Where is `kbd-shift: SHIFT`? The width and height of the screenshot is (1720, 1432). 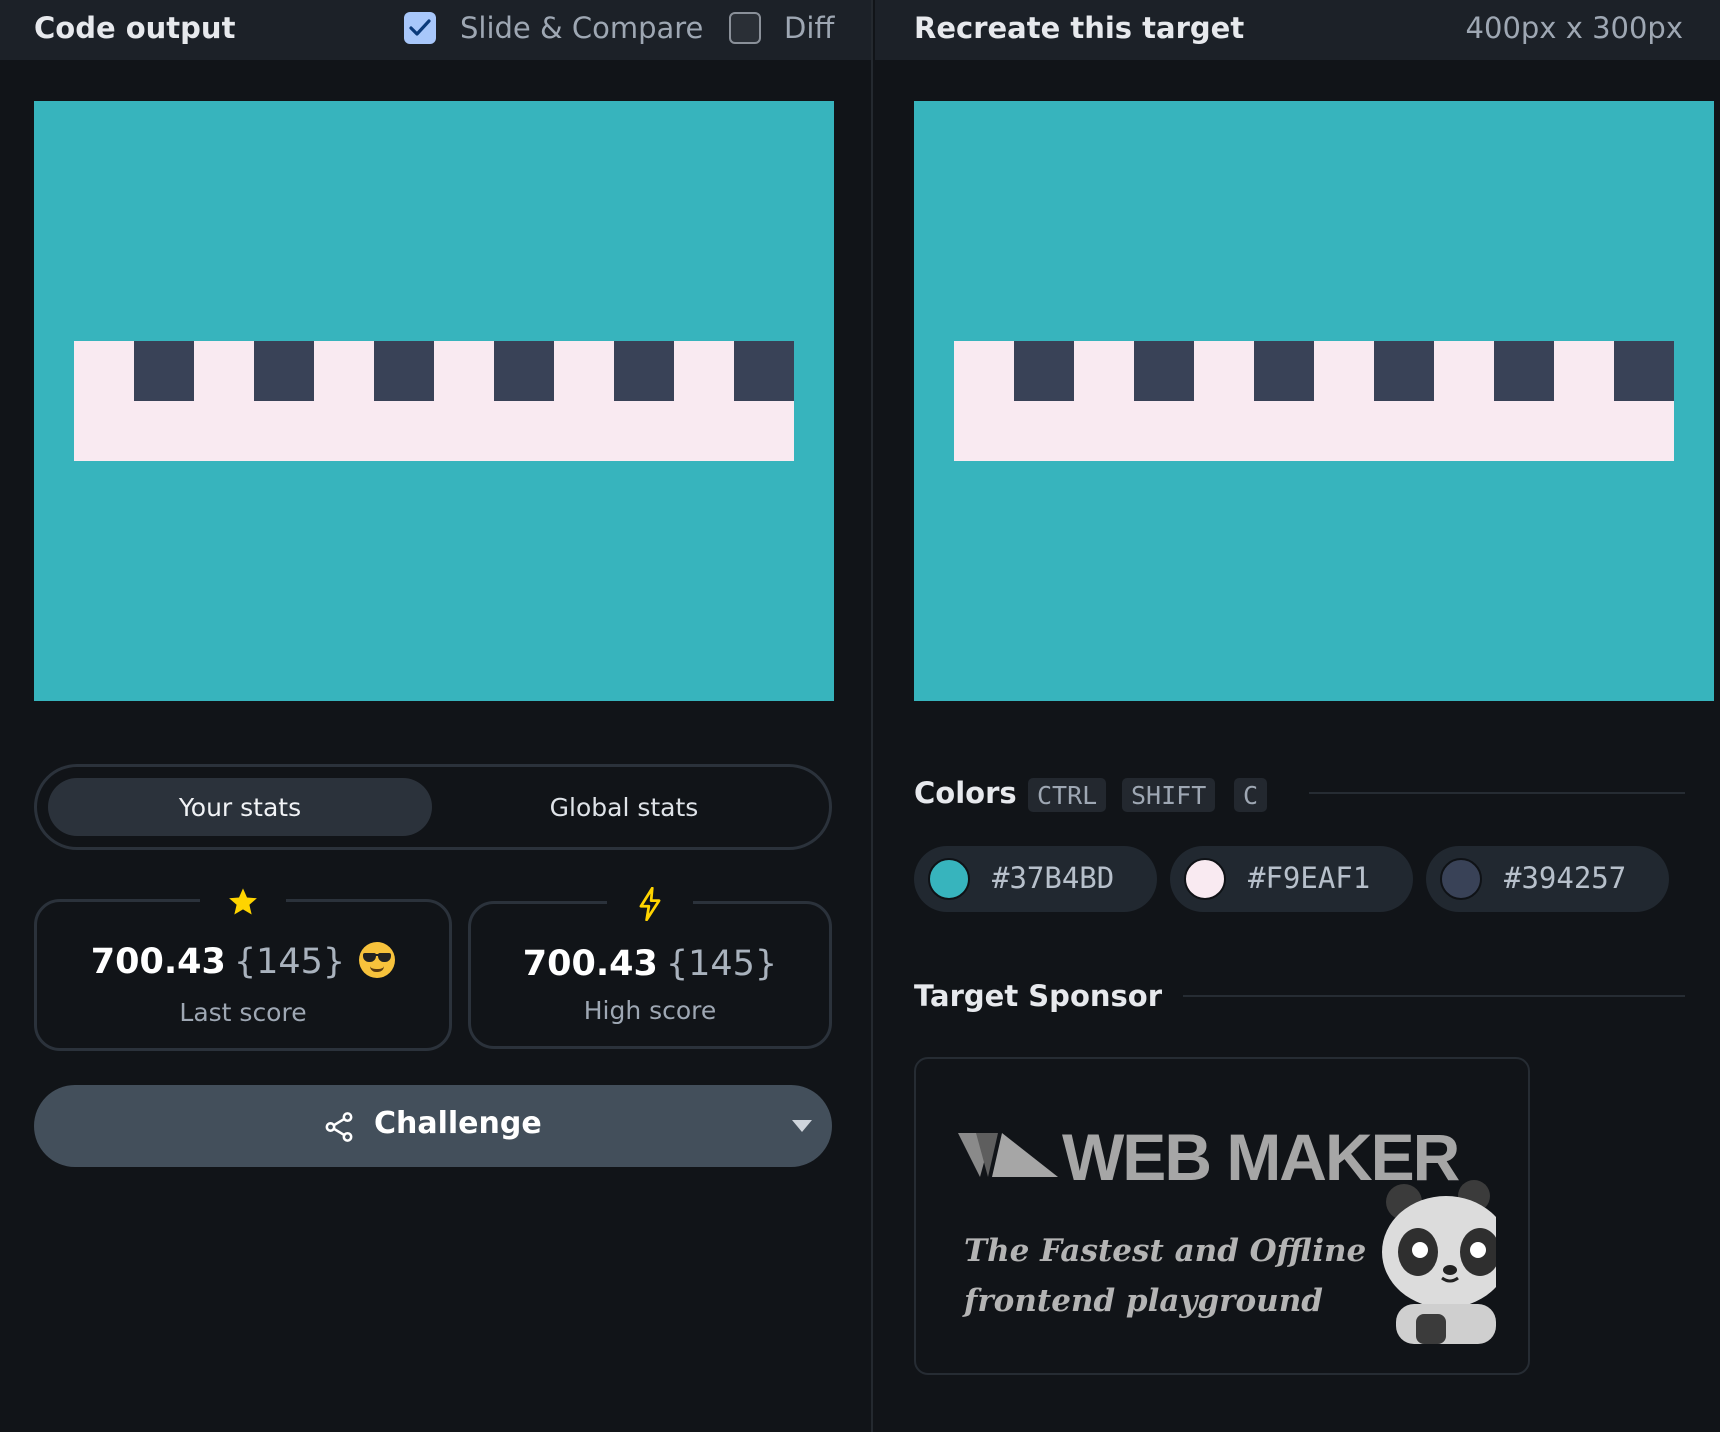
kbd-shift: SHIFT is located at coordinates (1169, 795).